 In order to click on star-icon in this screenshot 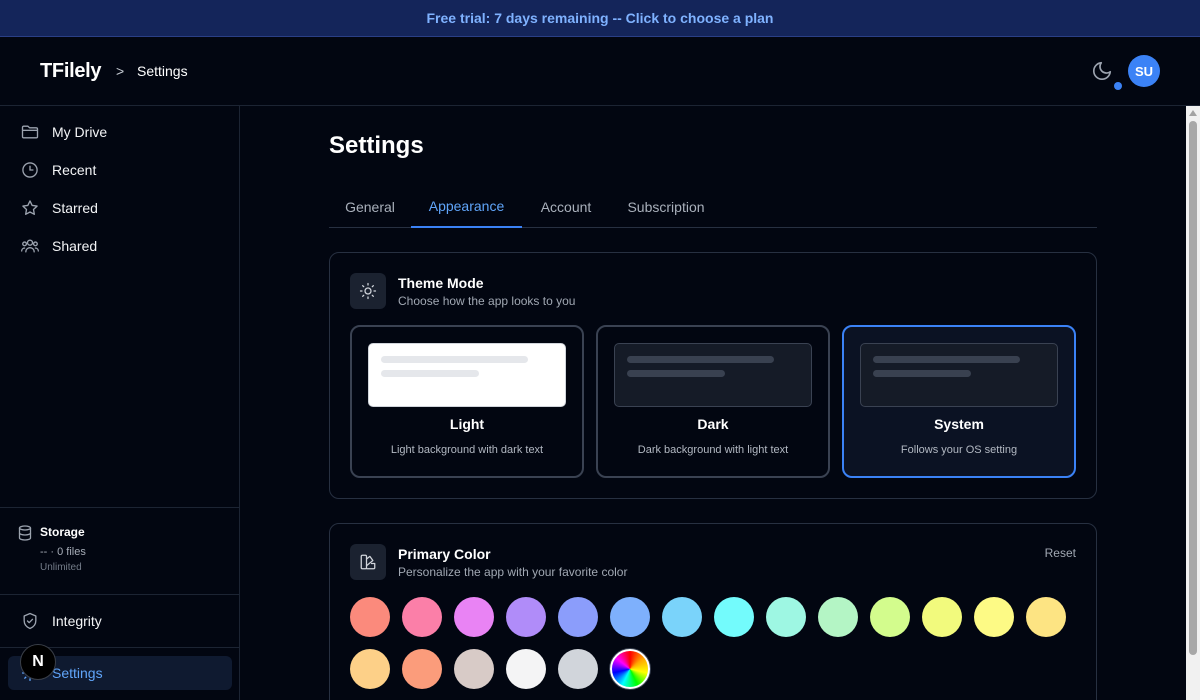, I will do `click(30, 207)`.